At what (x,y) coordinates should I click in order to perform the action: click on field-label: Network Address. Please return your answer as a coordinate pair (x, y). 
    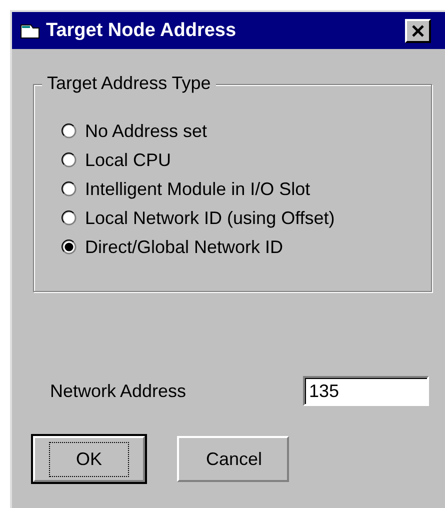
    Looking at the image, I should click on (118, 391).